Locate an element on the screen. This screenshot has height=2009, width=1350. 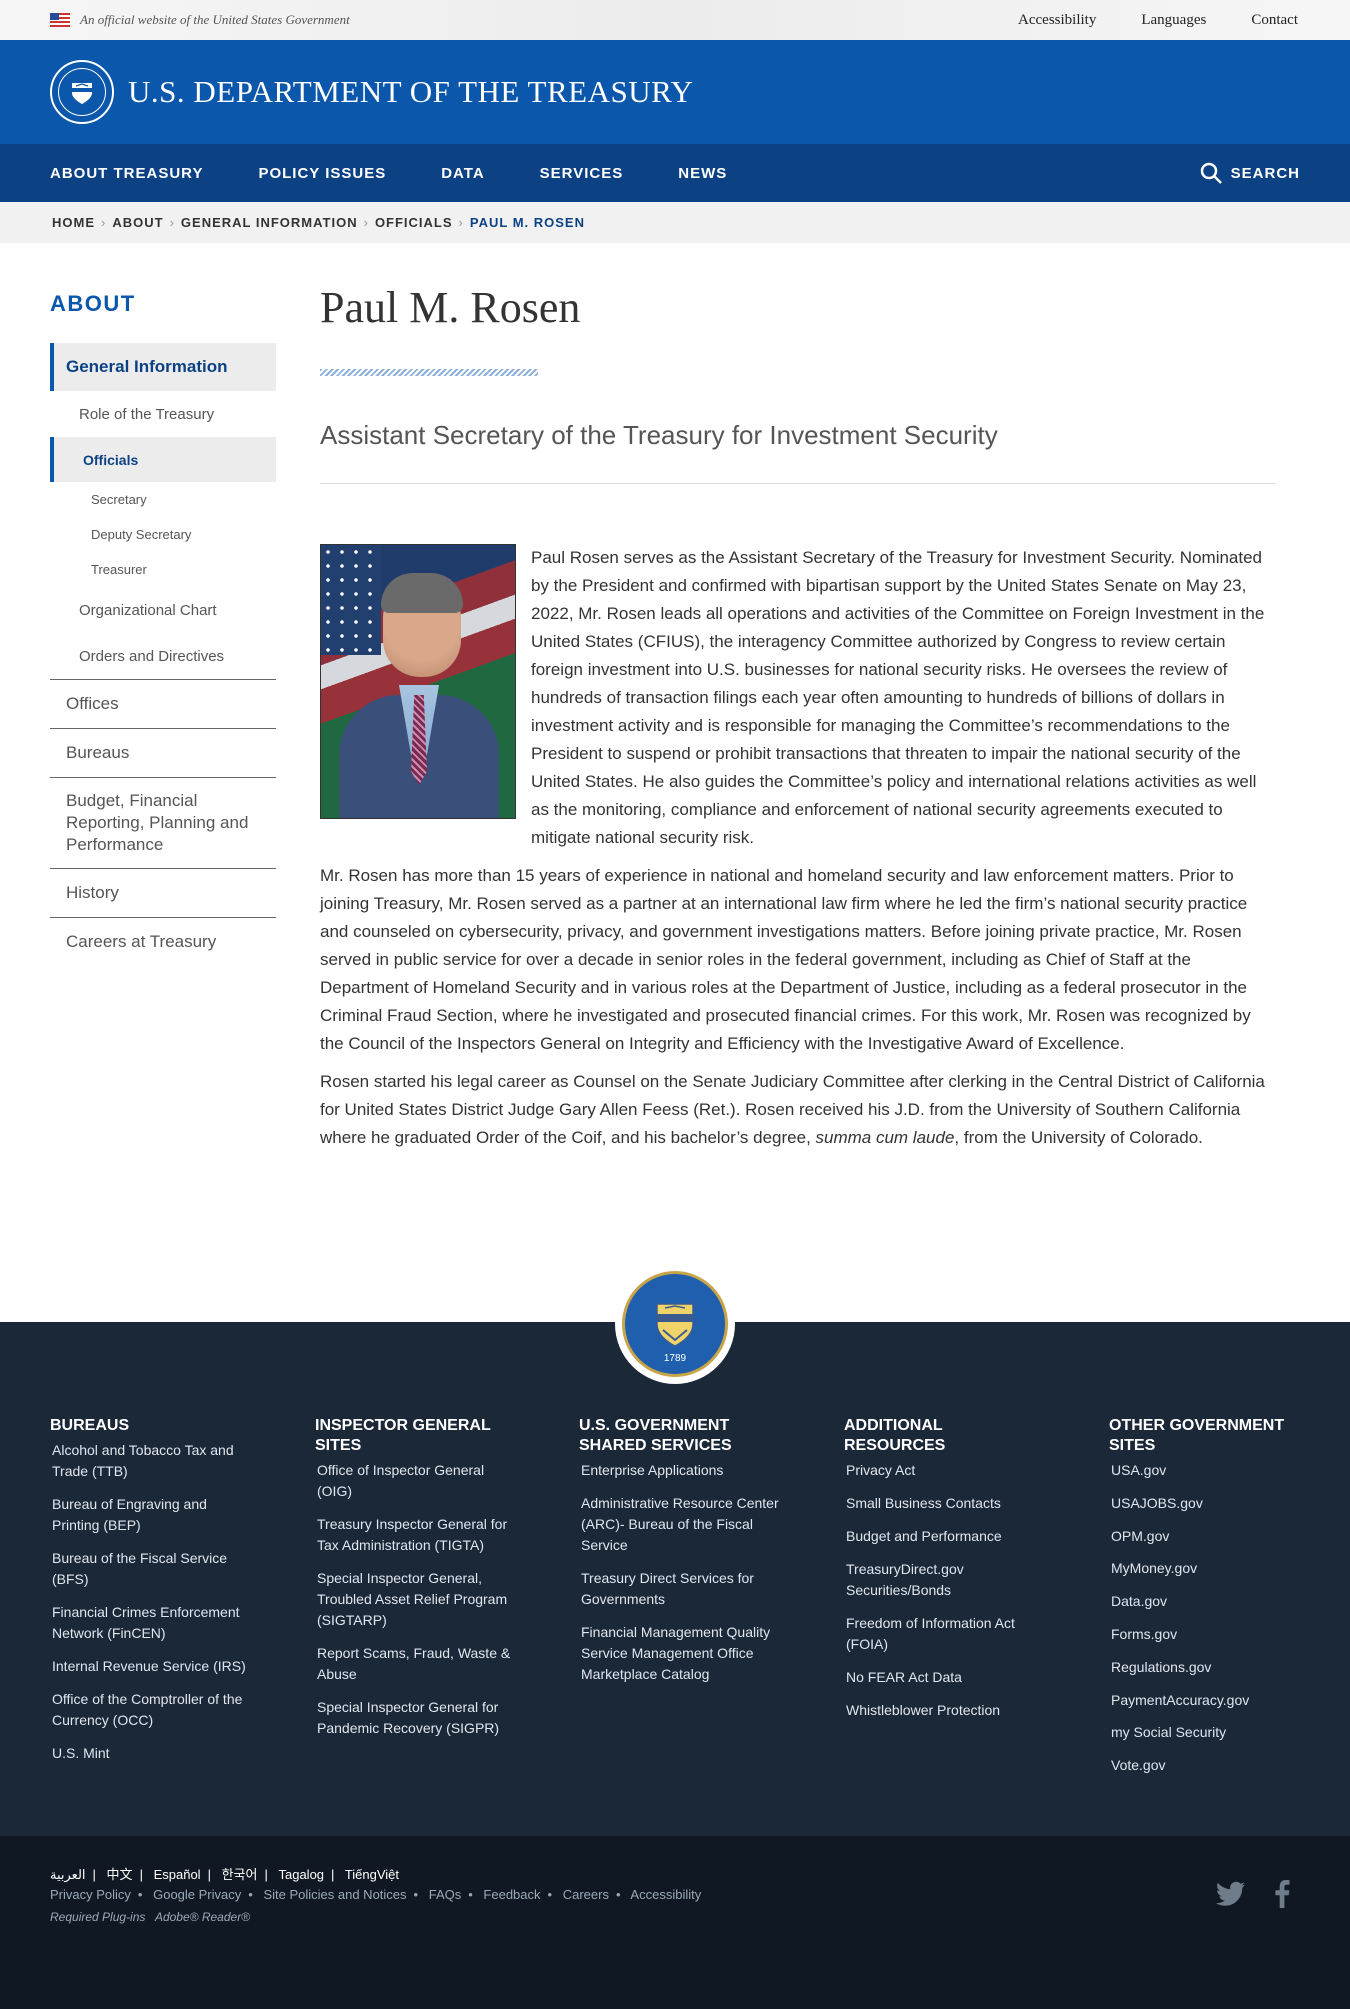
search-button: SEARCH is located at coordinates (1249, 173).